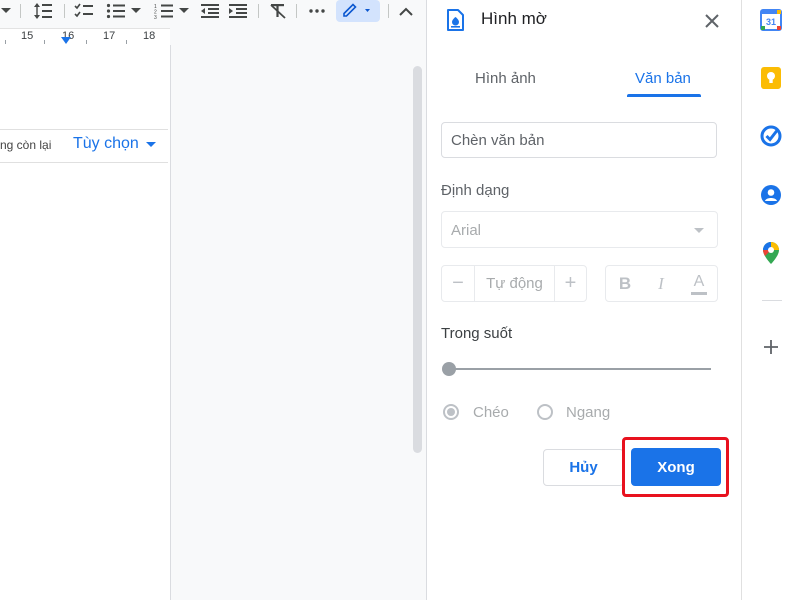  Describe the element at coordinates (278, 11) in the screenshot. I see `clear-formatting-icon` at that location.